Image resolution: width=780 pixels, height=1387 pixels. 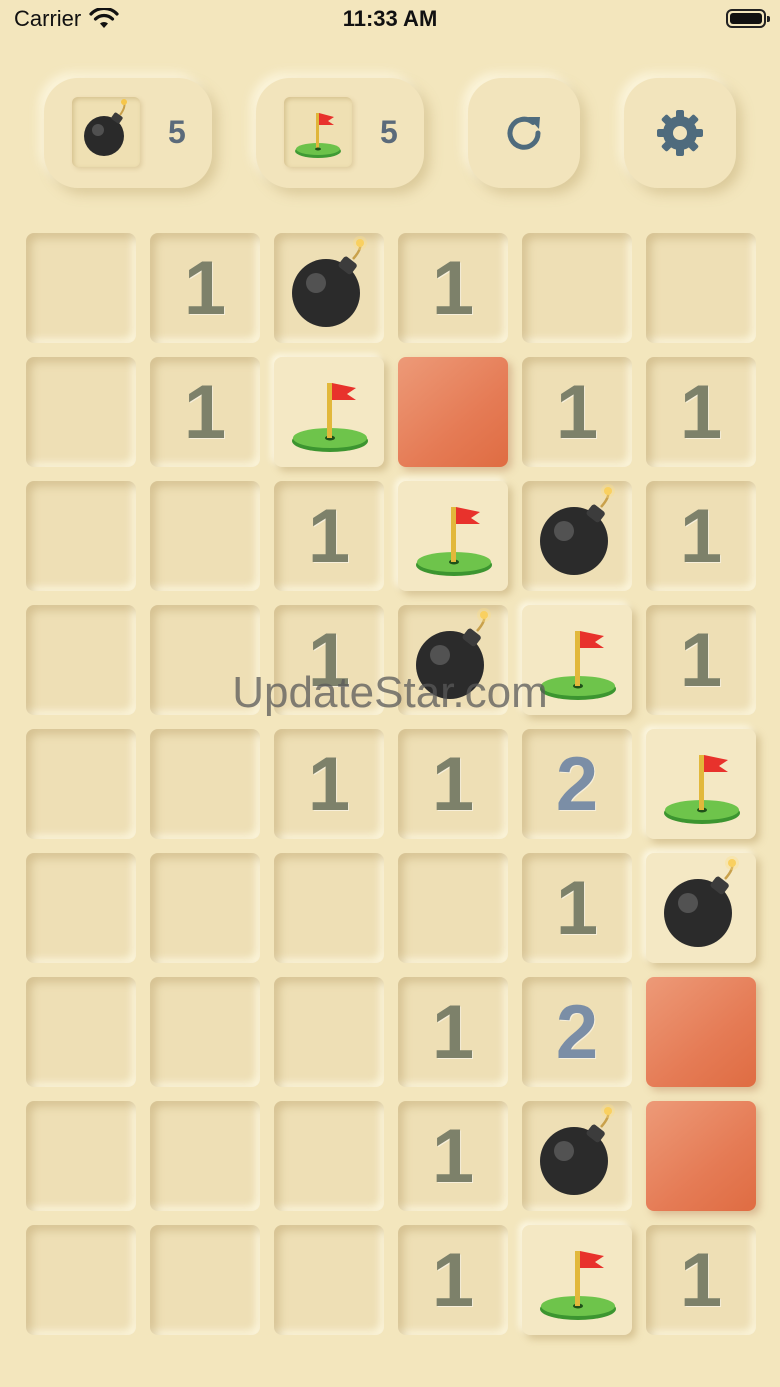 I want to click on flag-counter: 5, so click(x=340, y=133).